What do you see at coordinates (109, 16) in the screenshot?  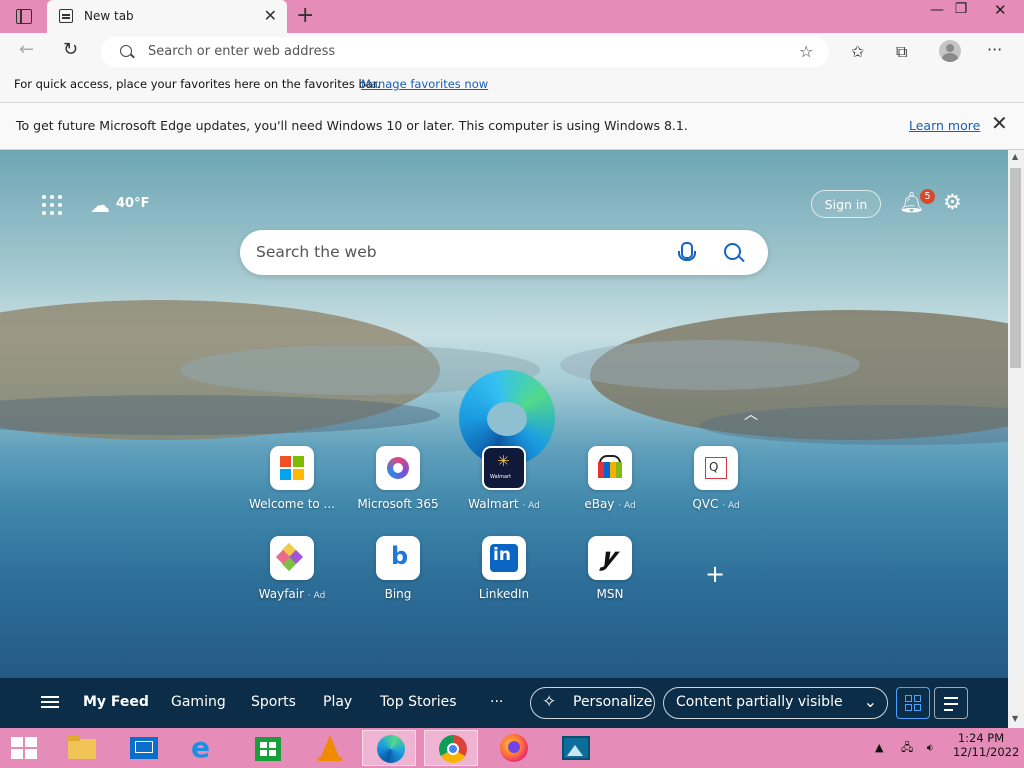 I see `tab-title: New tab` at bounding box center [109, 16].